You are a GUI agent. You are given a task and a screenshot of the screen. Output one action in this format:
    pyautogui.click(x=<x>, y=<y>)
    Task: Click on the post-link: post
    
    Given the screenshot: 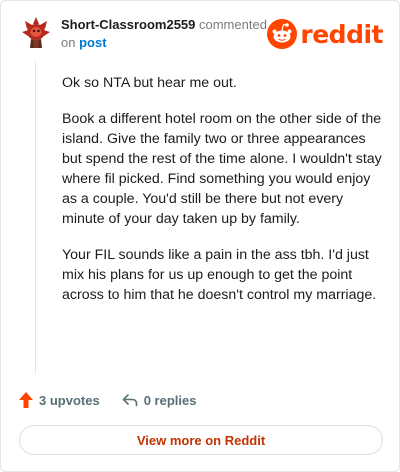 What is the action you would take?
    pyautogui.click(x=92, y=42)
    